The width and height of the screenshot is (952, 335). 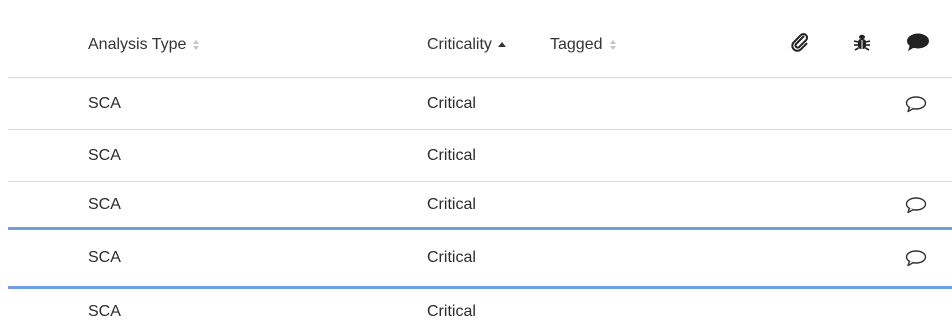 I want to click on column-header-tagged: Tagged, so click(x=583, y=45).